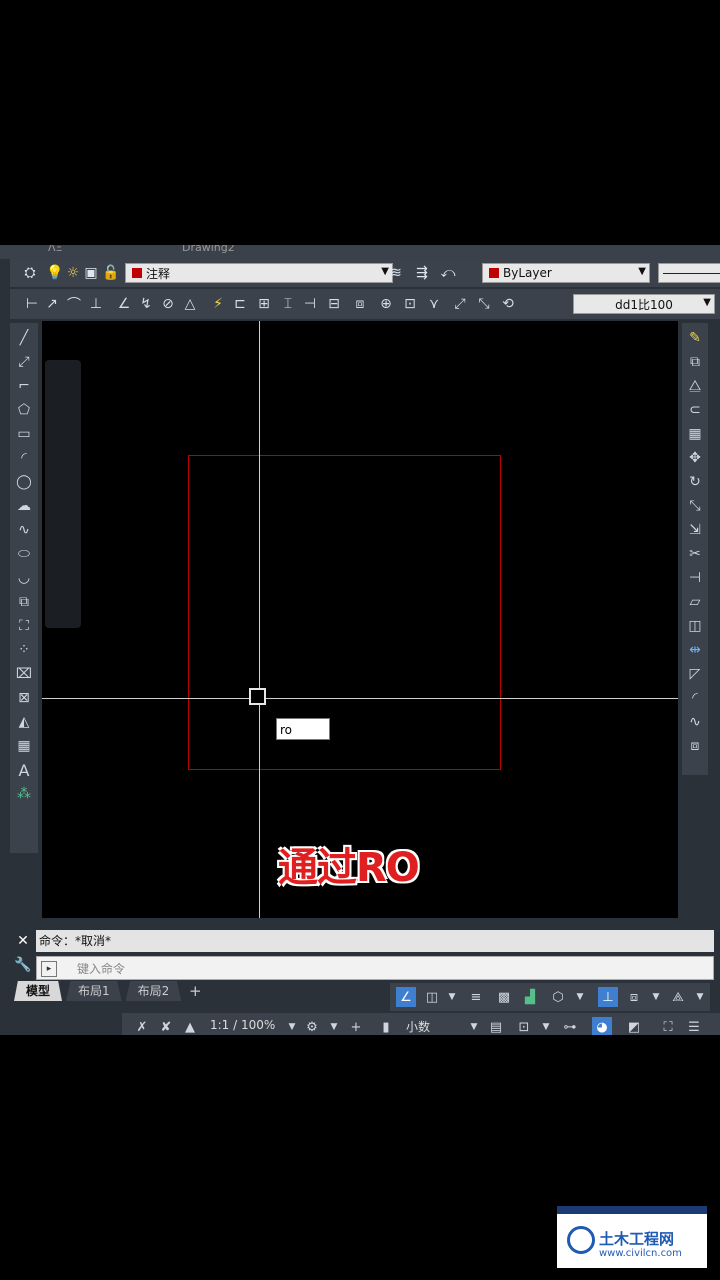  Describe the element at coordinates (24, 362) in the screenshot. I see `construction-line-icon: ⤢` at that location.